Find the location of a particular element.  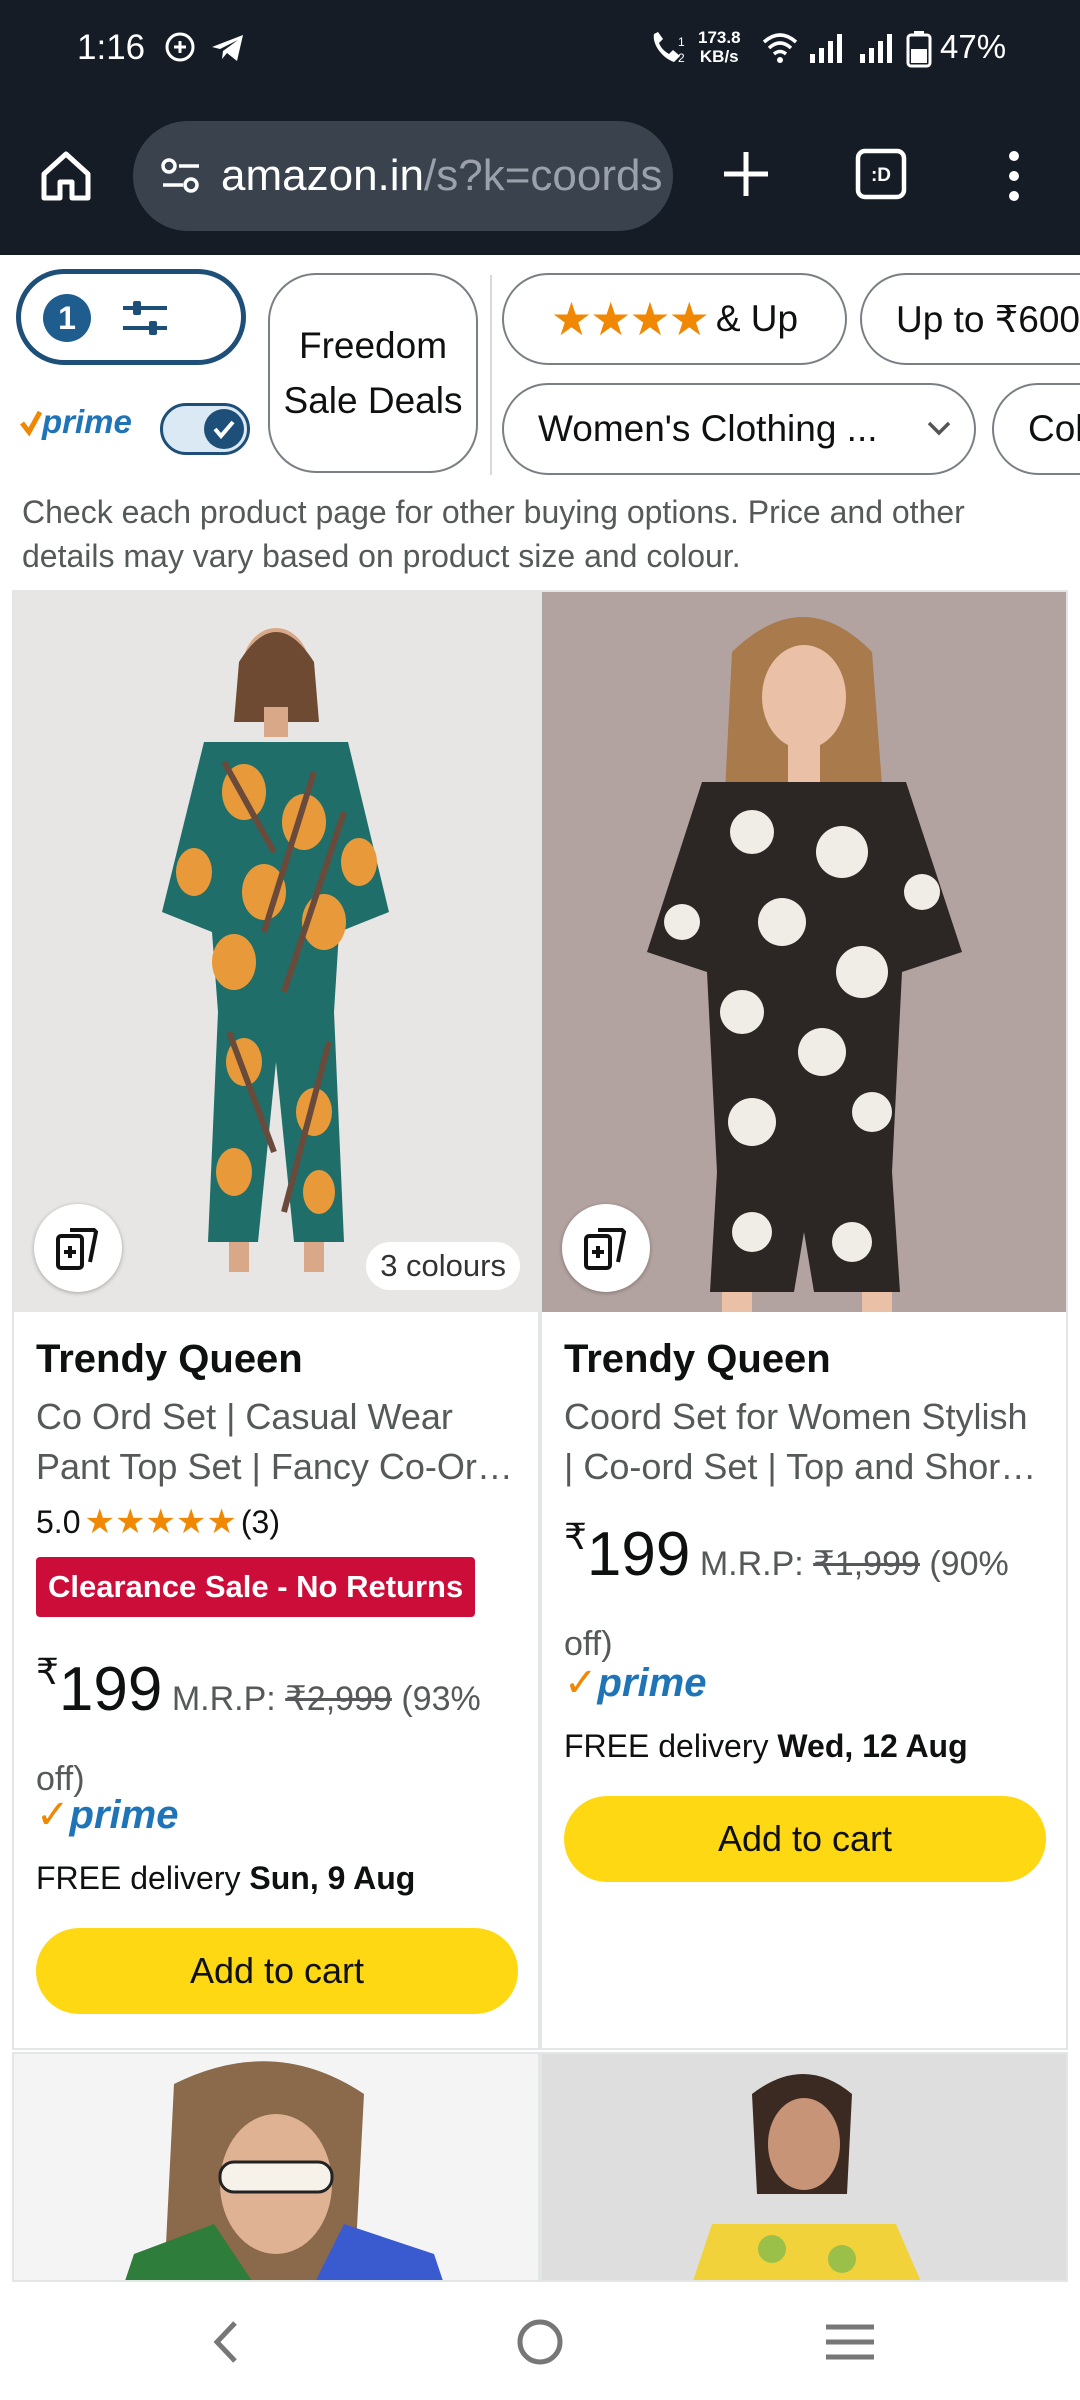

site-settings-icon is located at coordinates (181, 176).